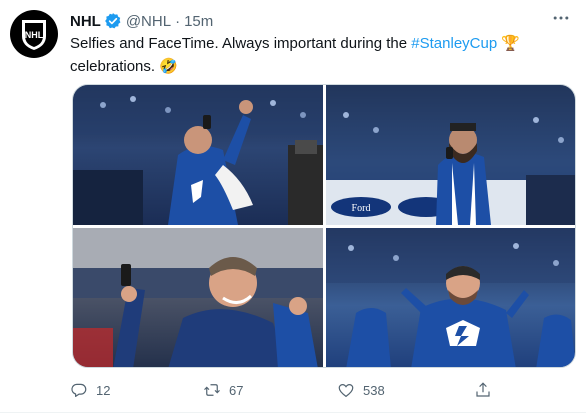  What do you see at coordinates (103, 390) in the screenshot?
I see `reply-count: 12` at bounding box center [103, 390].